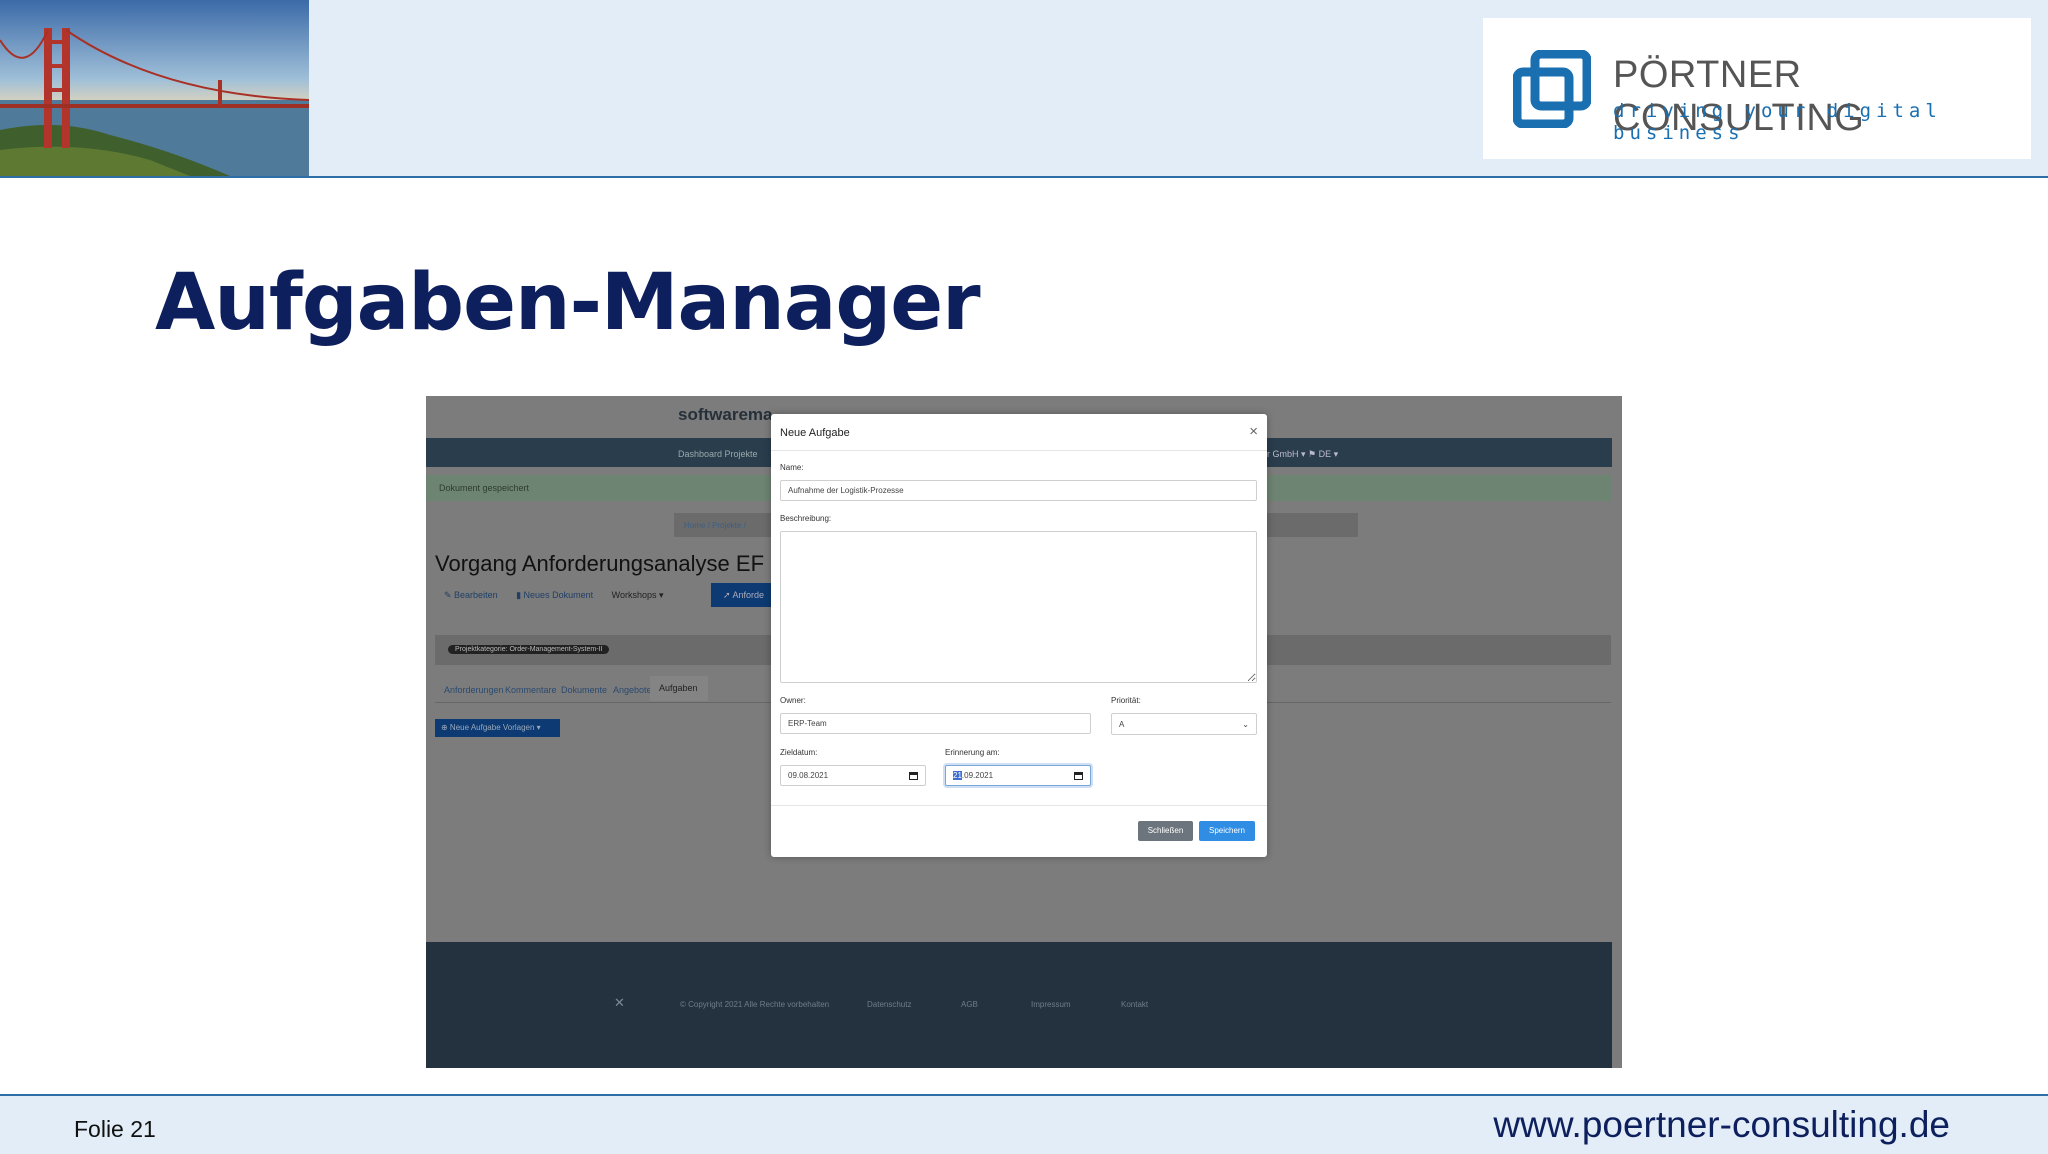 The width and height of the screenshot is (2048, 1154). What do you see at coordinates (638, 595) in the screenshot?
I see `workshops-dropdown: Workshops ▾` at bounding box center [638, 595].